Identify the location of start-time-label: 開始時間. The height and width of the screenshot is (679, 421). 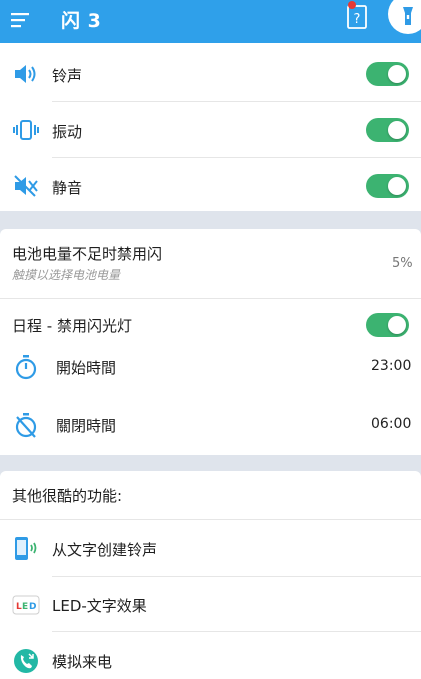
(86, 368).